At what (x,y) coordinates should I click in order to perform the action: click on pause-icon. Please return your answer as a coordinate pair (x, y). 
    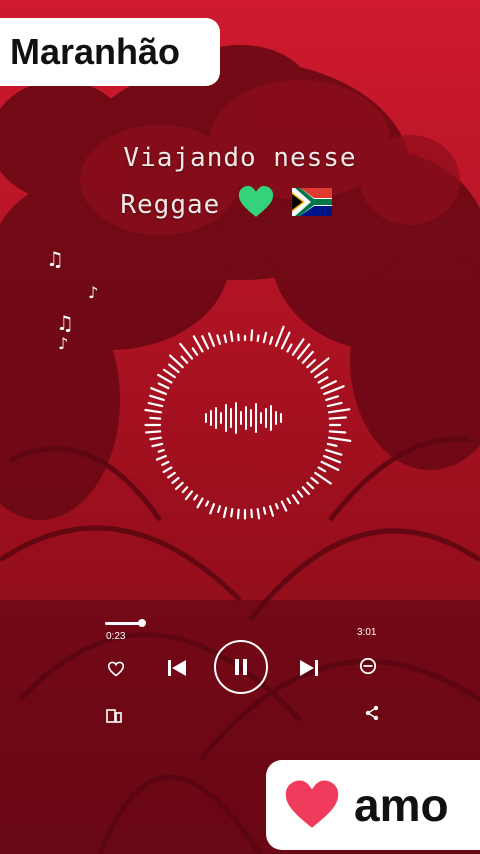
    Looking at the image, I should click on (241, 667).